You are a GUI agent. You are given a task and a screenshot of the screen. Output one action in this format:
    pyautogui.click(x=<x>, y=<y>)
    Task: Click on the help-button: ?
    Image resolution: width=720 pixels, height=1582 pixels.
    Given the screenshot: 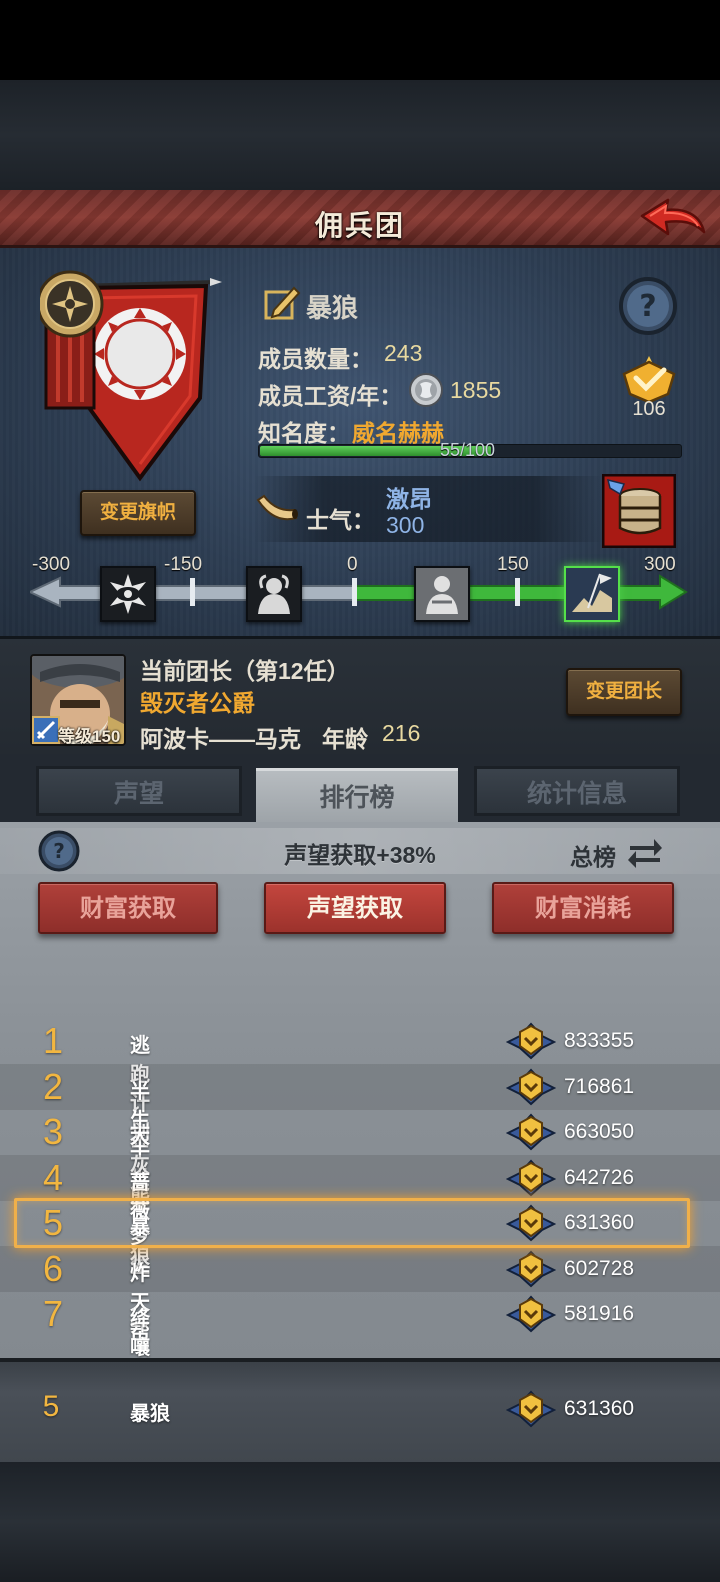 What is the action you would take?
    pyautogui.click(x=648, y=306)
    